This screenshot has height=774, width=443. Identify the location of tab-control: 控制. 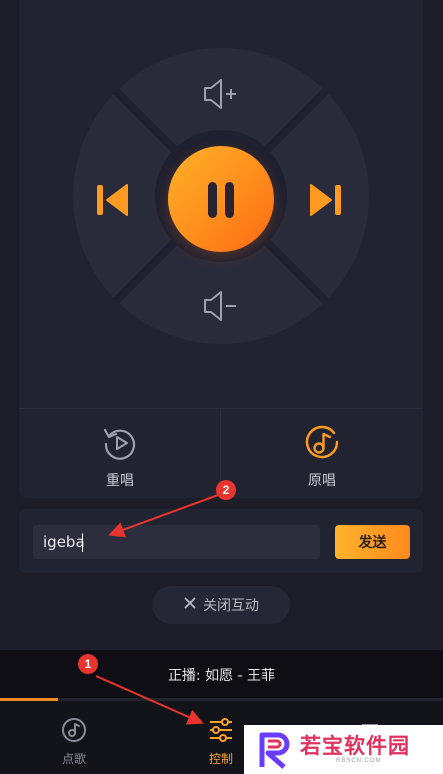
(221, 742).